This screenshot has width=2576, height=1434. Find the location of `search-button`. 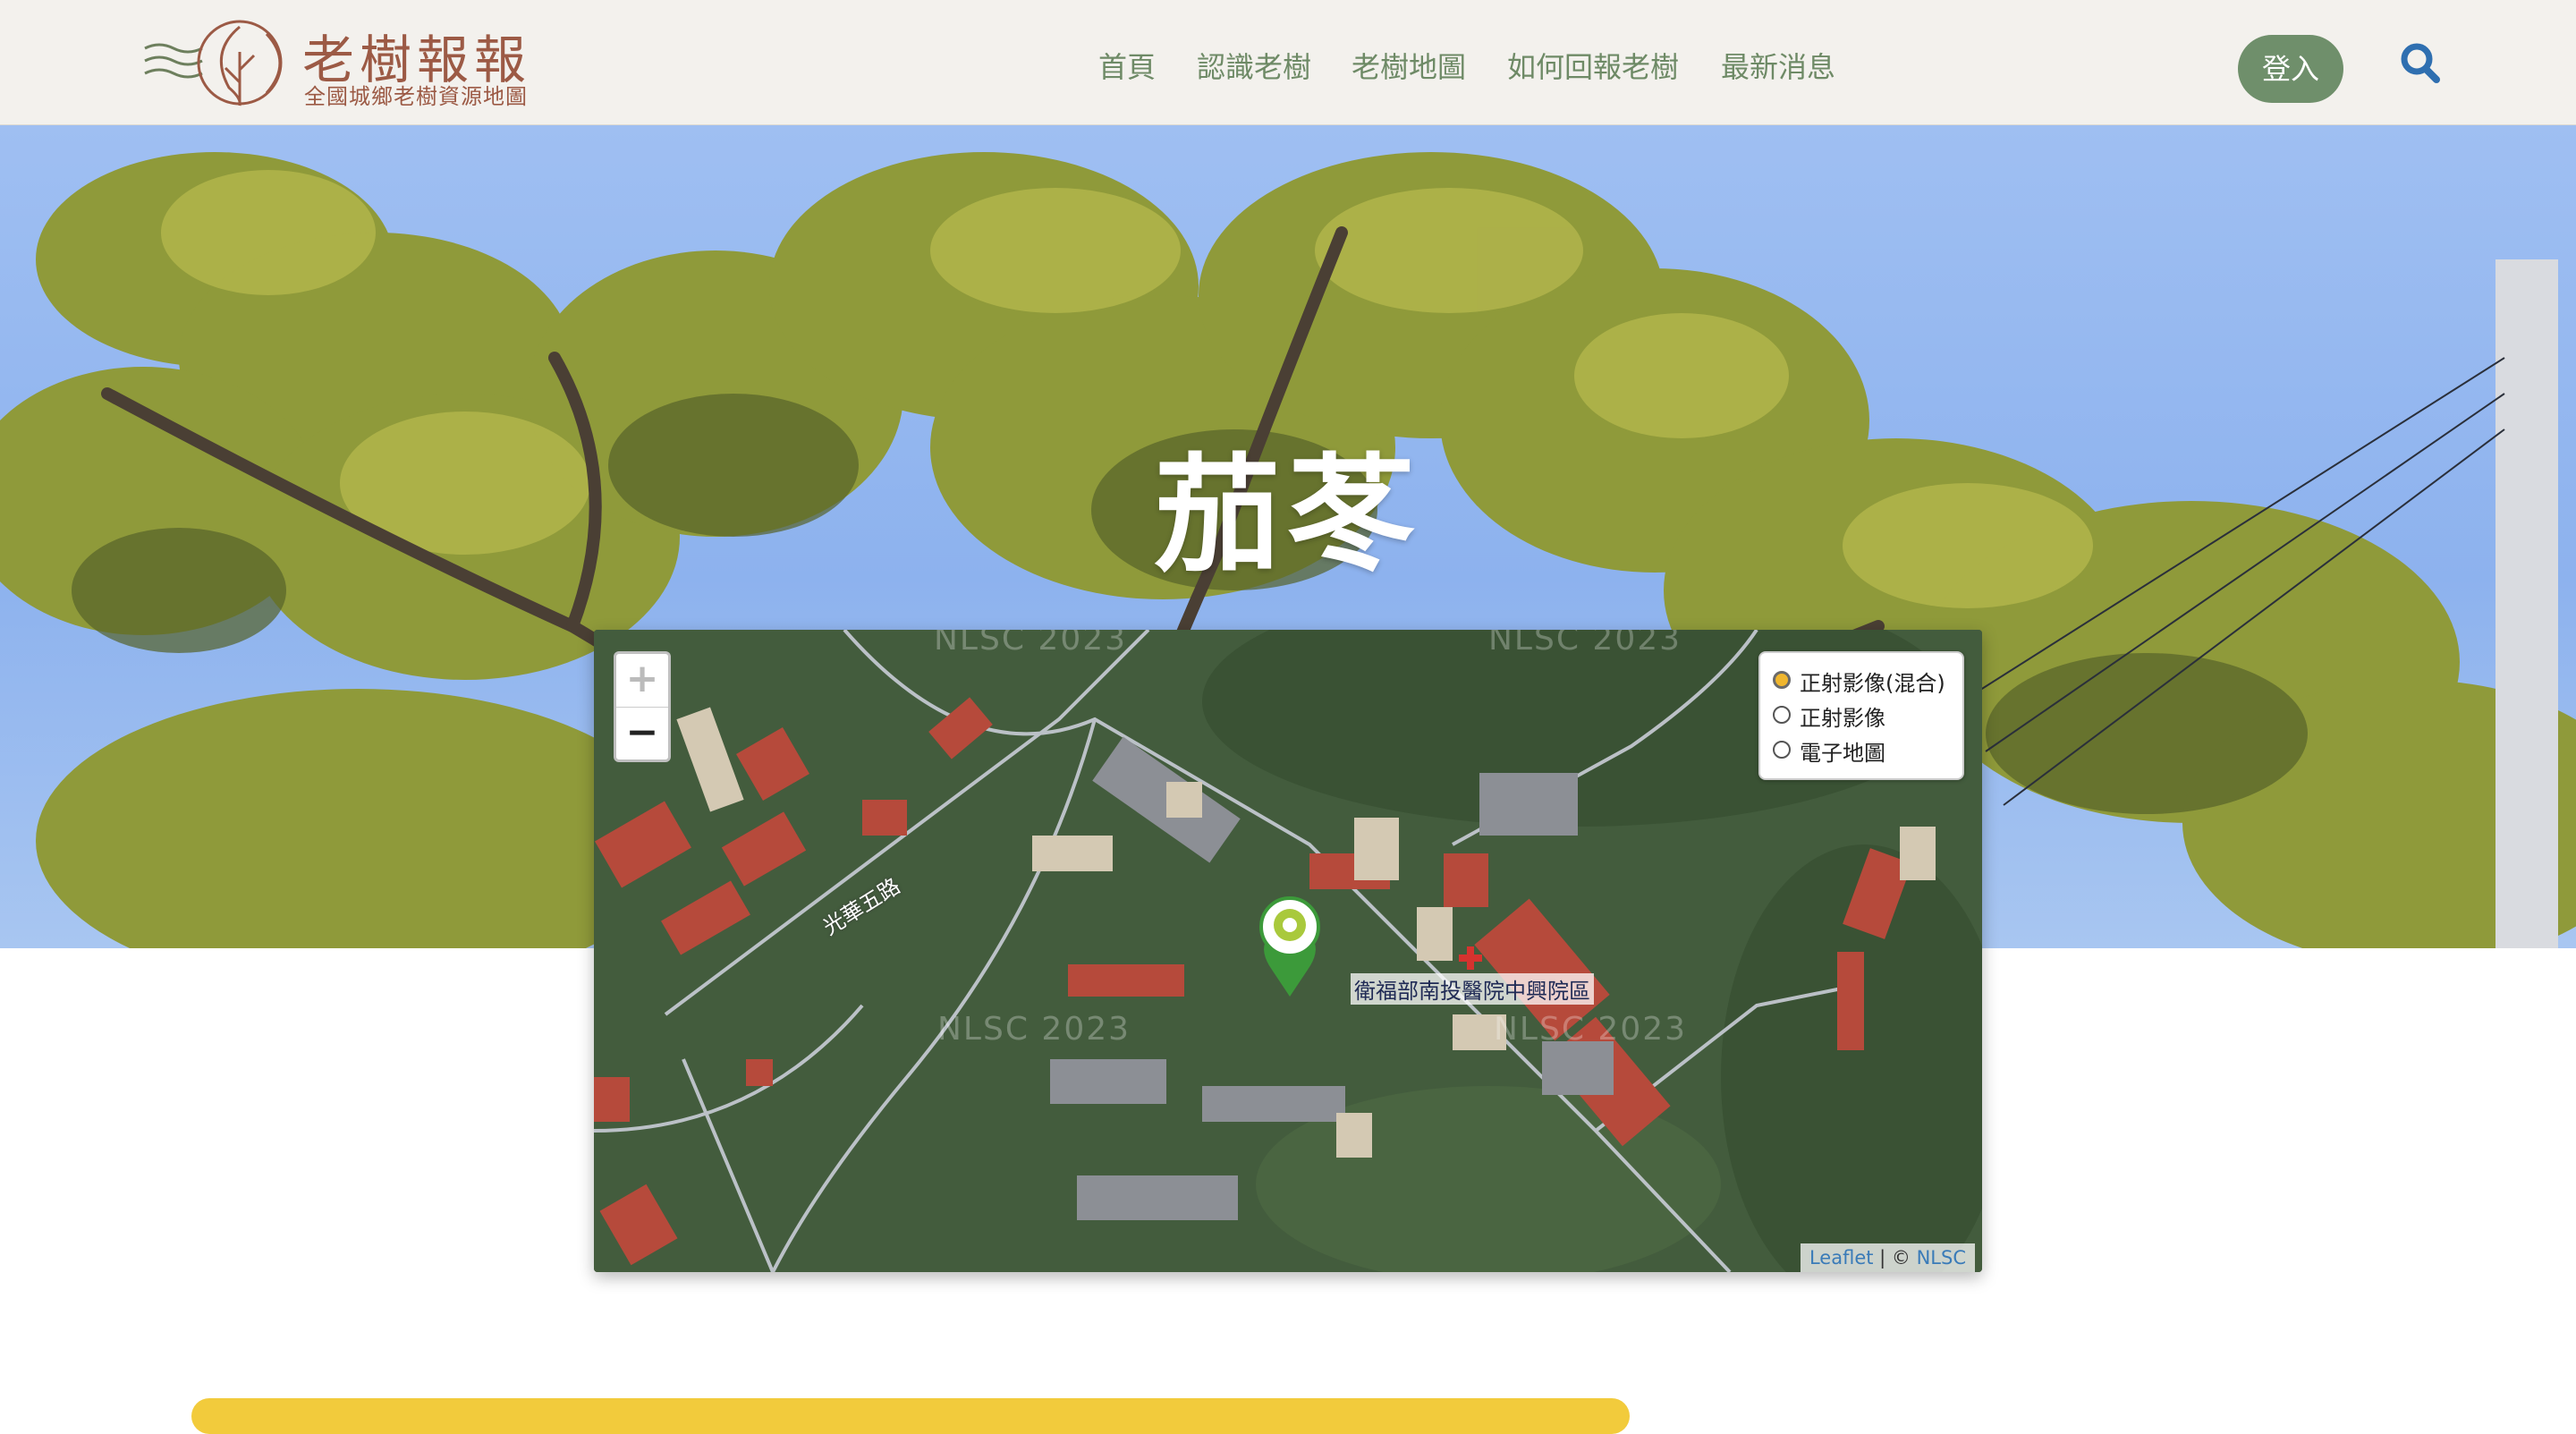

search-button is located at coordinates (2420, 64).